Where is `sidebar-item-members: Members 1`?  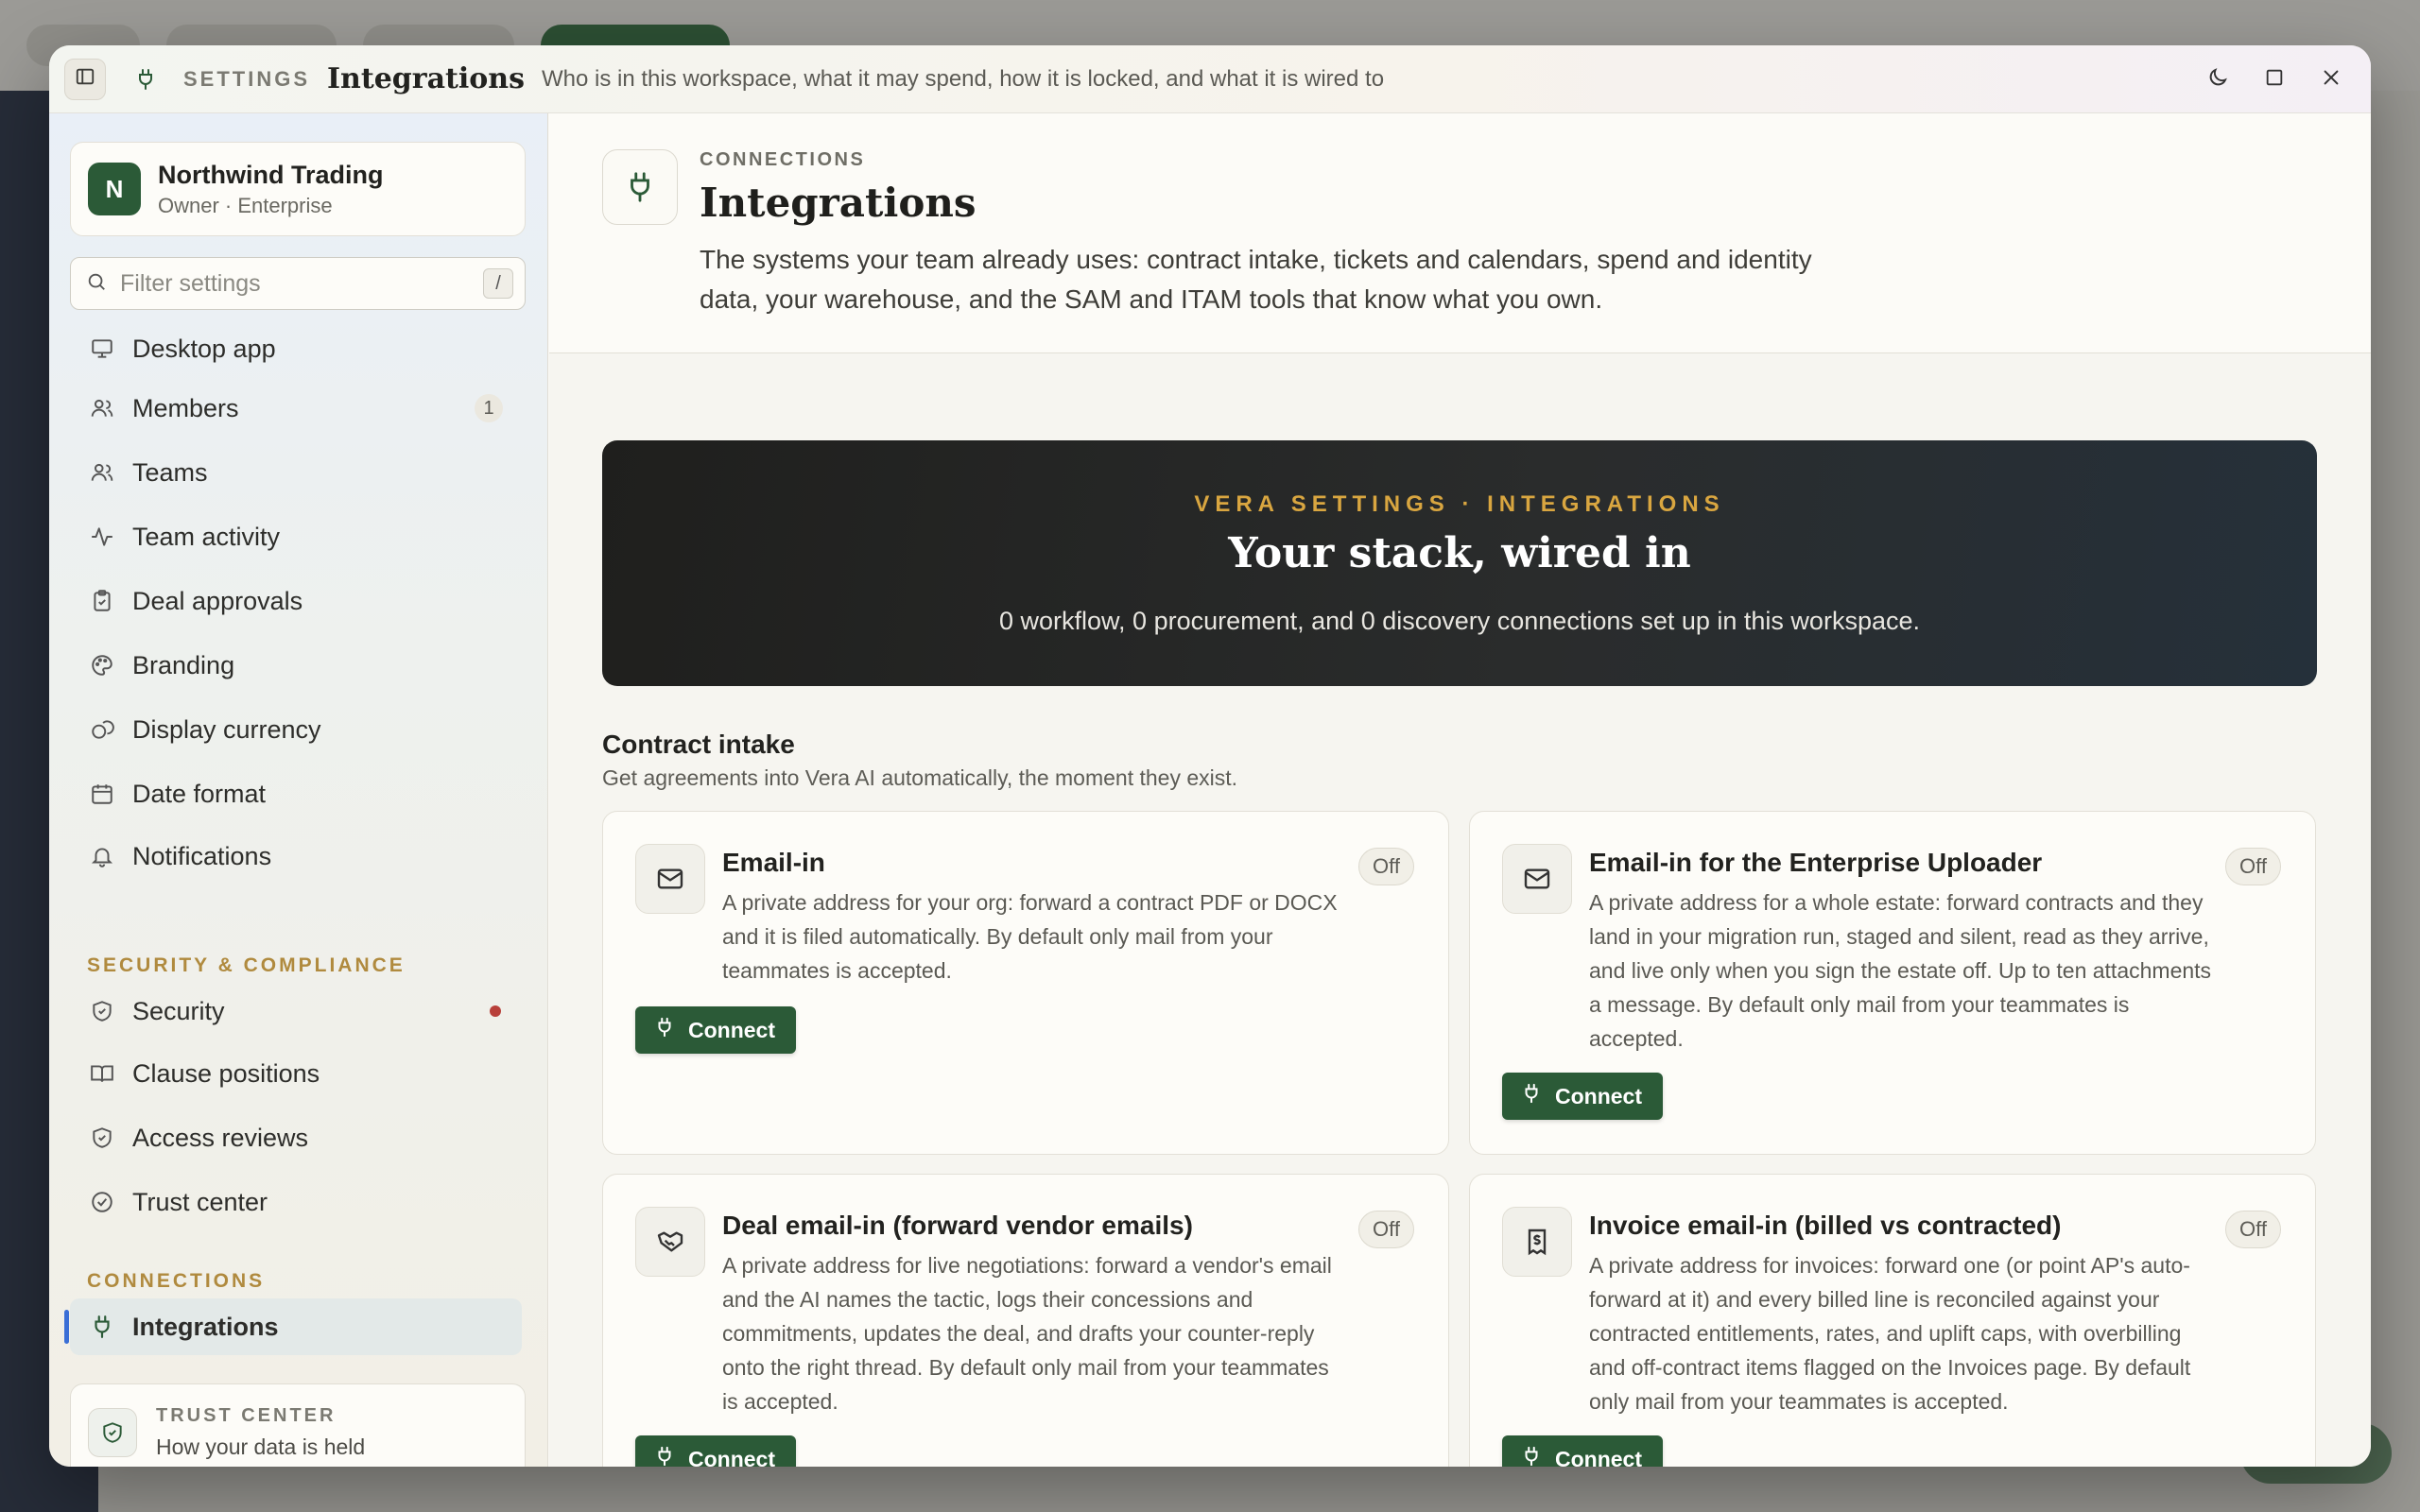
sidebar-item-members: Members 1 is located at coordinates (296, 408).